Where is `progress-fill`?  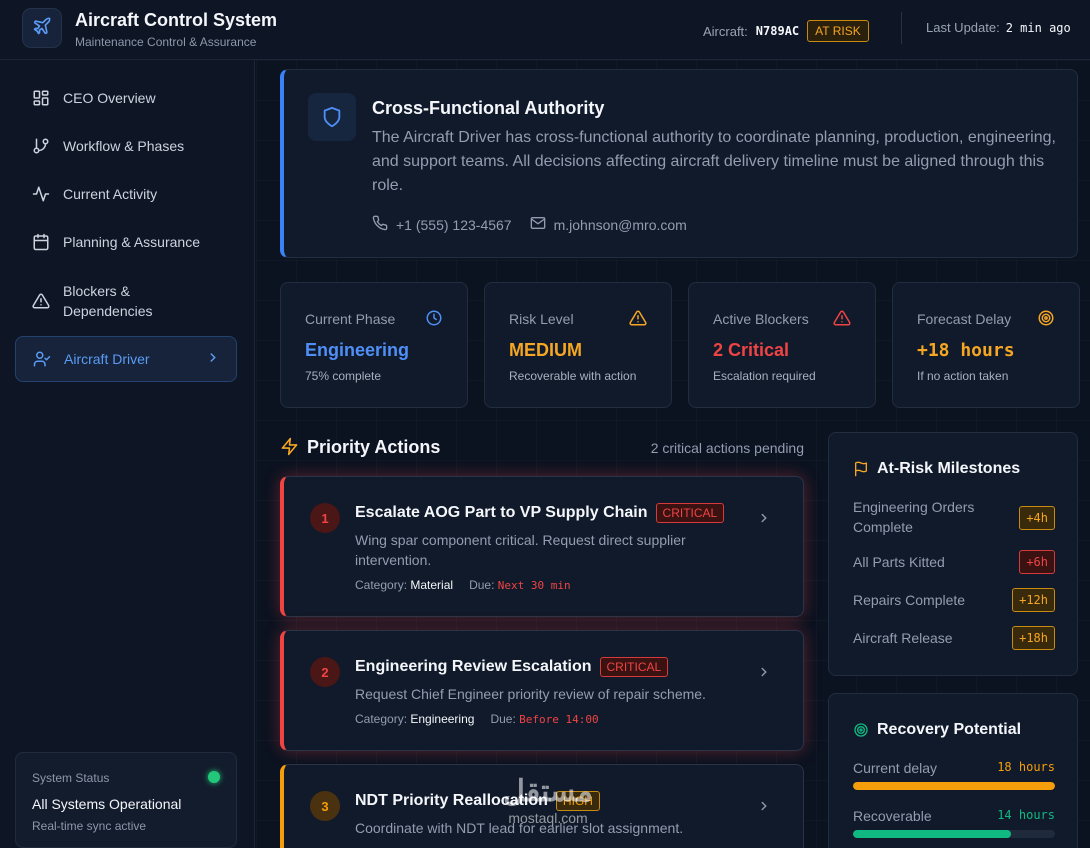 progress-fill is located at coordinates (954, 786).